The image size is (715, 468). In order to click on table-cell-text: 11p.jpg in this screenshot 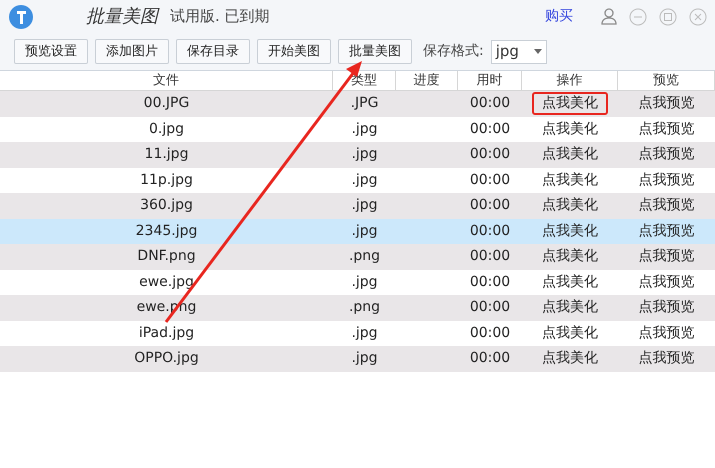, I will do `click(166, 180)`.